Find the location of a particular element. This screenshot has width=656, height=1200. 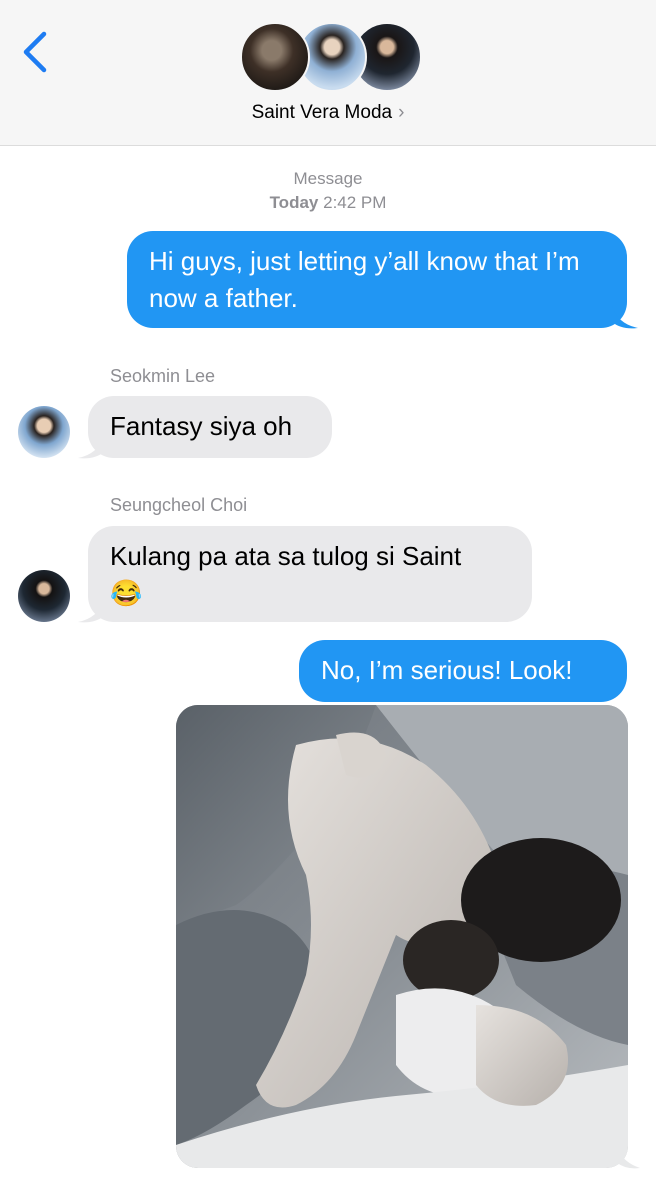

timestamp-day: Today is located at coordinates (294, 202).